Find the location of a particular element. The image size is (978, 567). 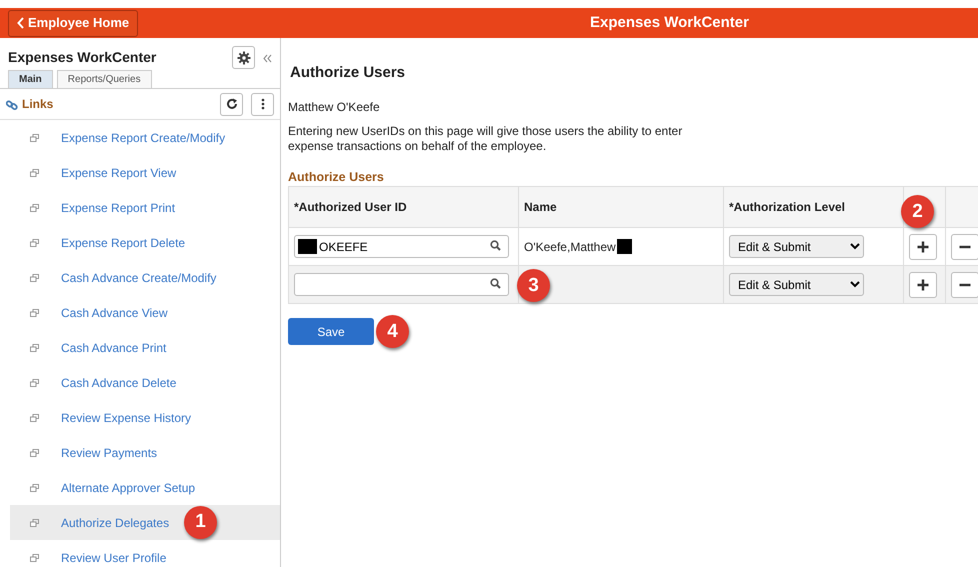

user-id-field: OKEEFE is located at coordinates (401, 246).